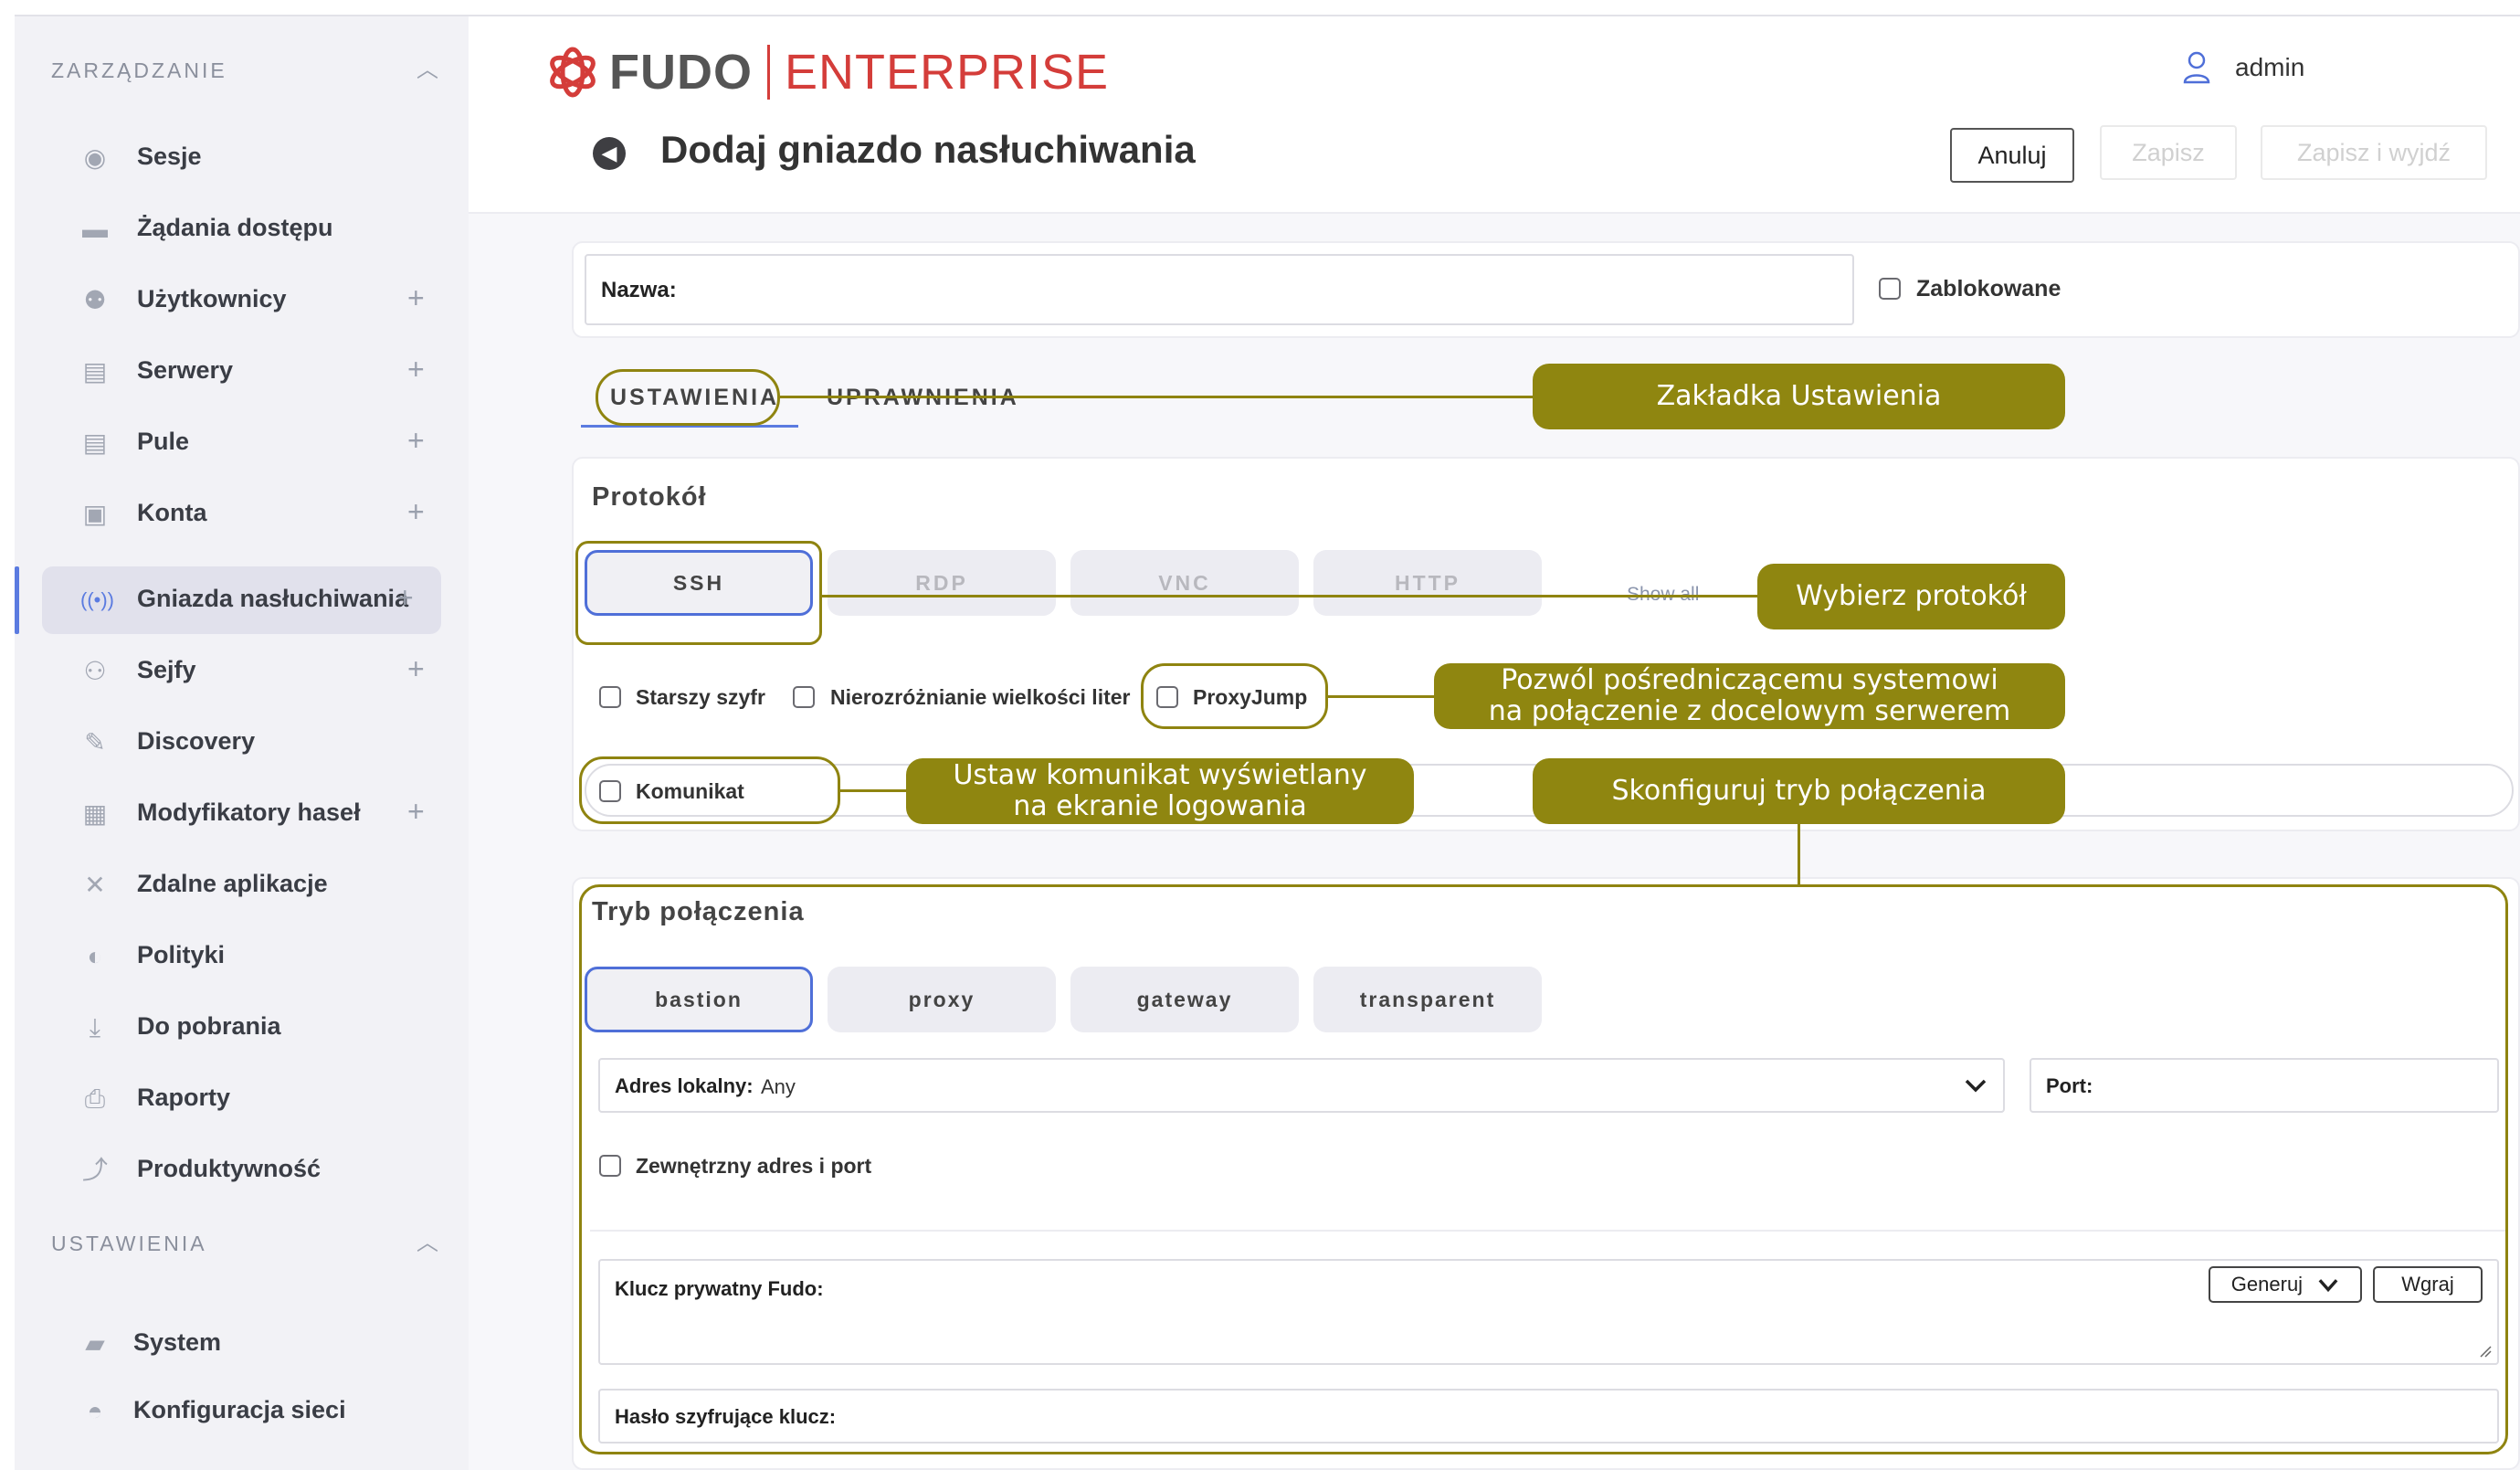  Describe the element at coordinates (416, 298) in the screenshot. I see `add-user-plus-icon: +` at that location.